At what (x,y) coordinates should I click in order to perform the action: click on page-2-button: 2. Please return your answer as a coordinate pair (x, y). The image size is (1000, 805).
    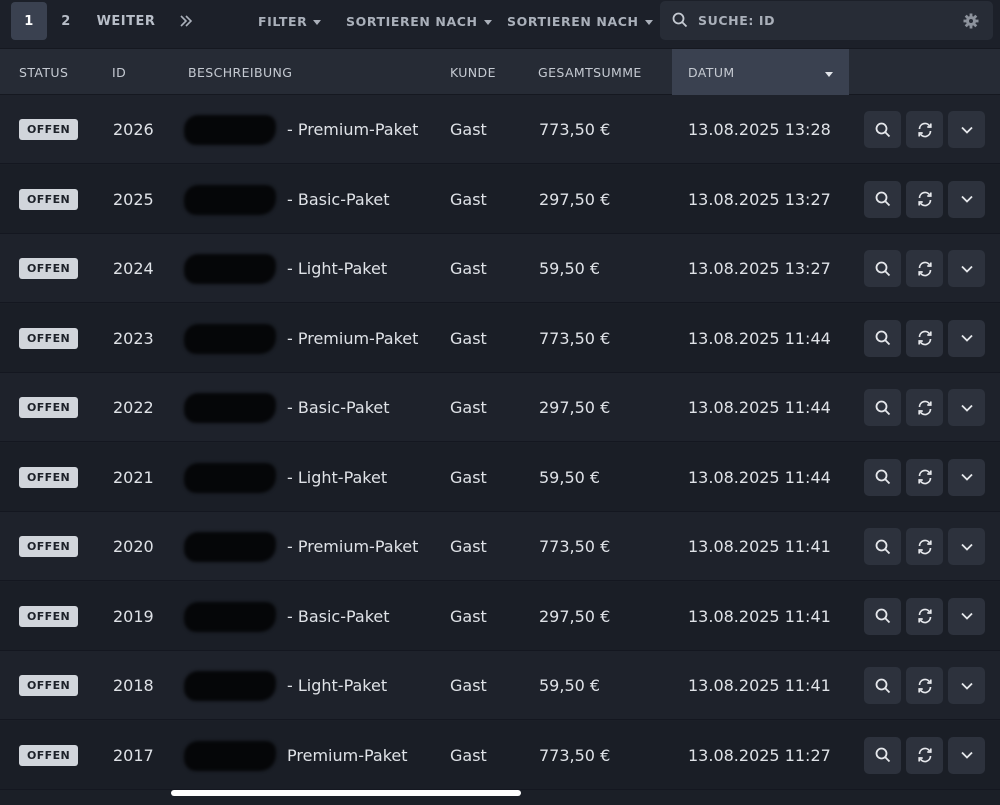
    Looking at the image, I should click on (66, 21).